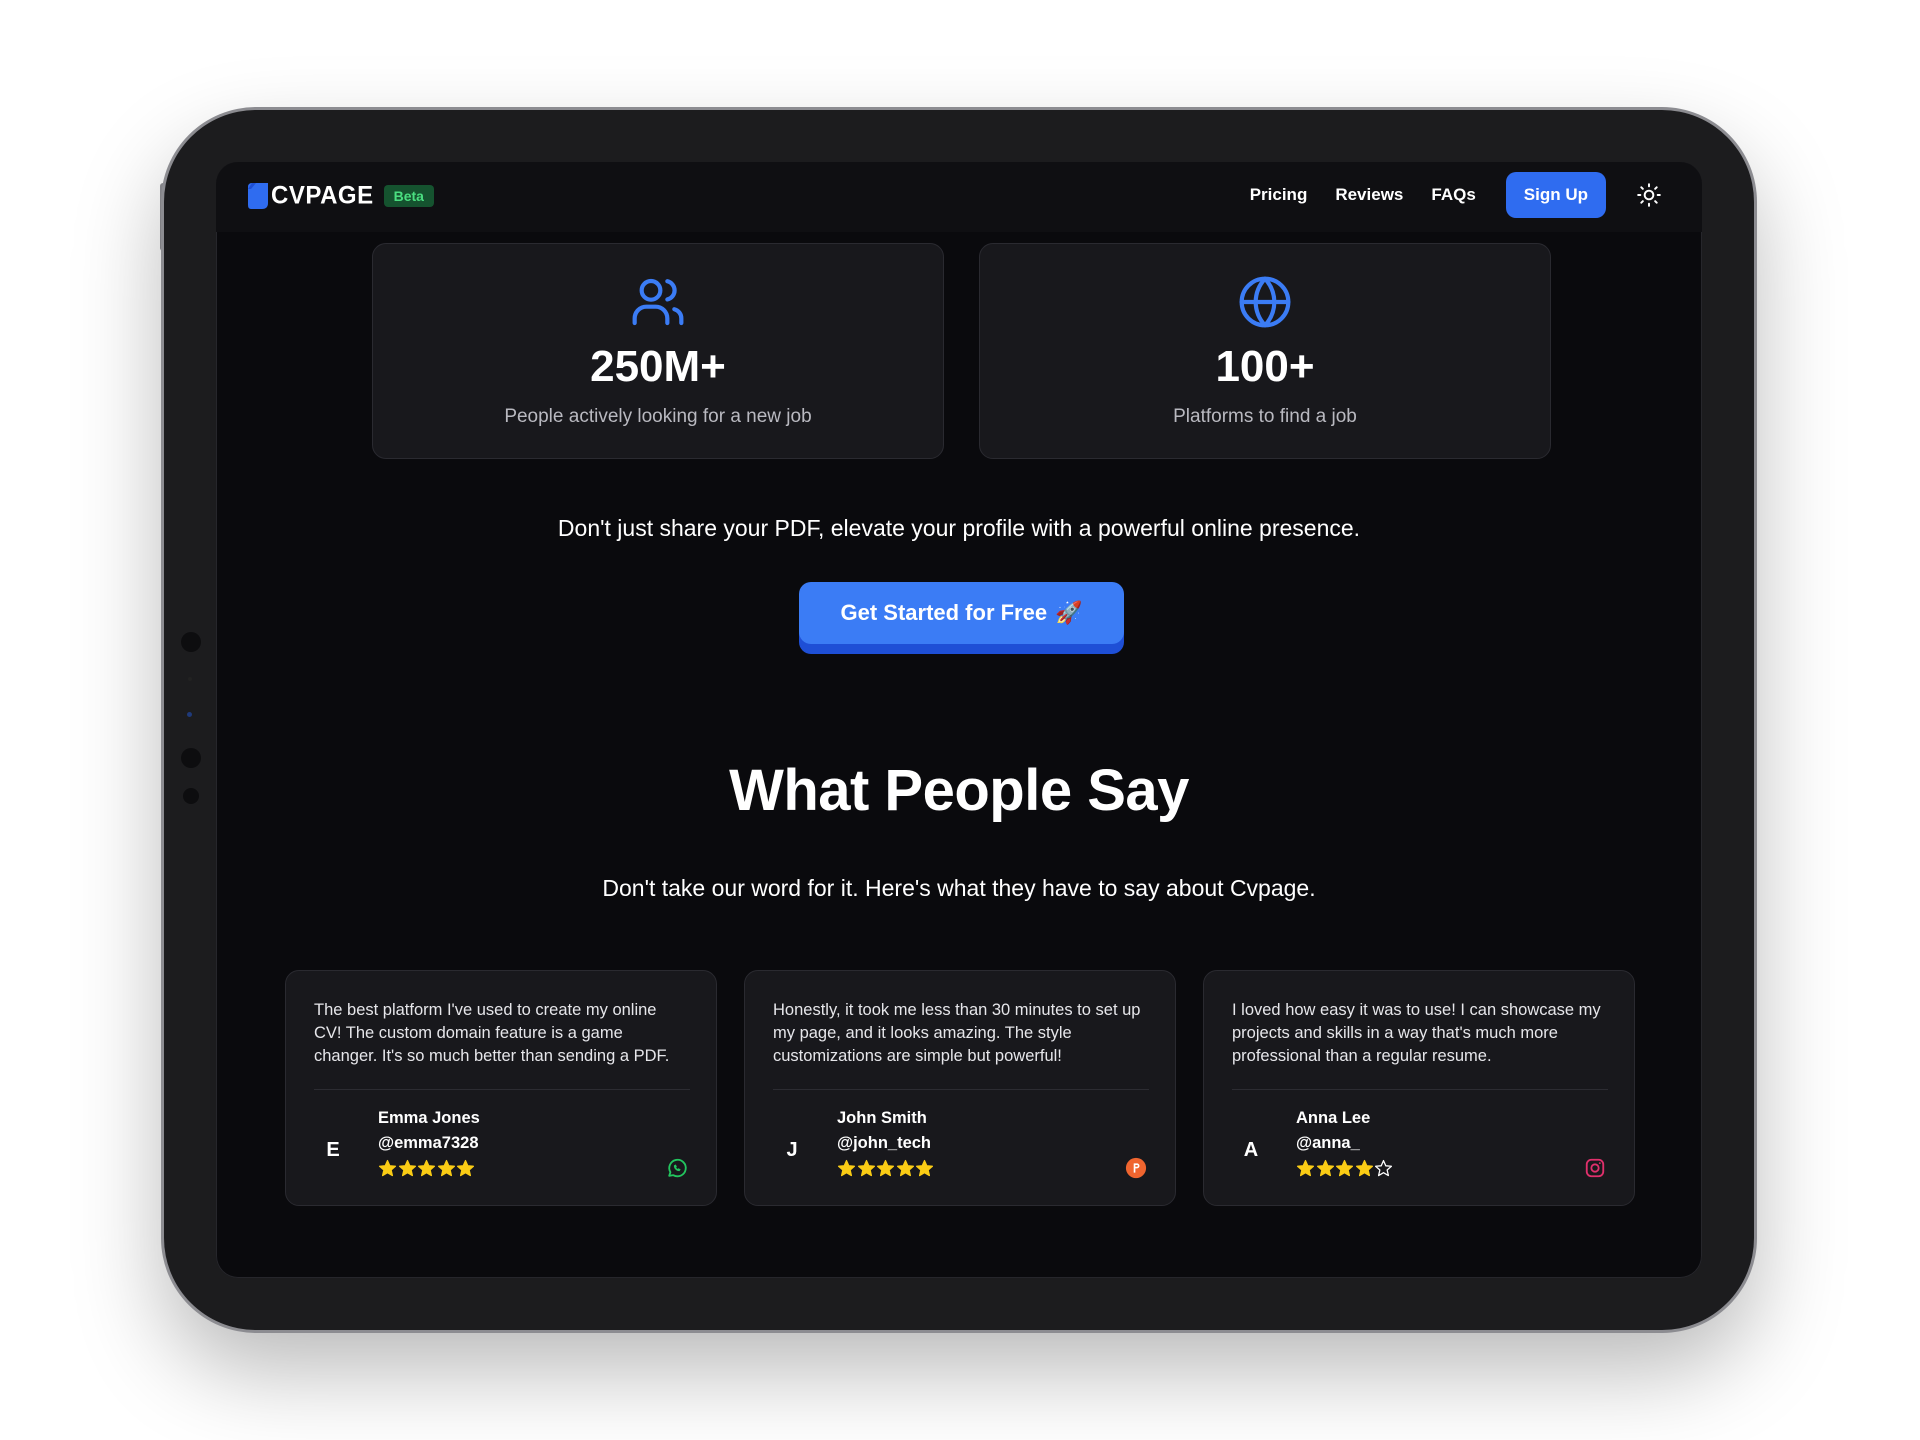 This screenshot has width=1920, height=1440. I want to click on rocket-icon: 🚀, so click(1069, 612).